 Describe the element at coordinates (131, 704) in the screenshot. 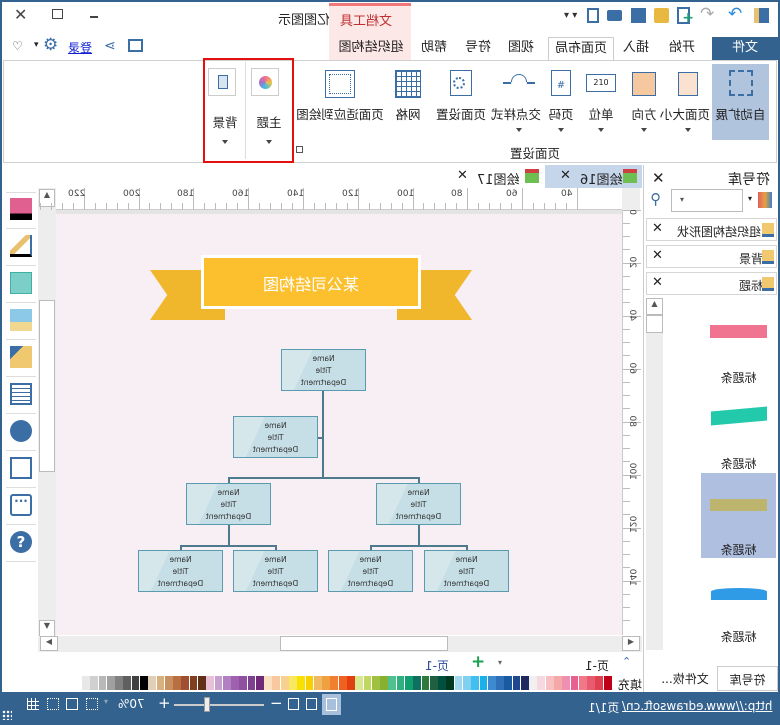

I see `zoom-level: 70%` at that location.